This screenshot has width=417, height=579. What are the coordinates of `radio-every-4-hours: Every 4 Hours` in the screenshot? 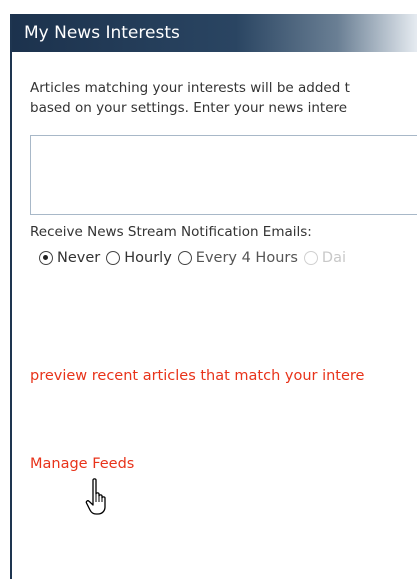 It's located at (237, 258).